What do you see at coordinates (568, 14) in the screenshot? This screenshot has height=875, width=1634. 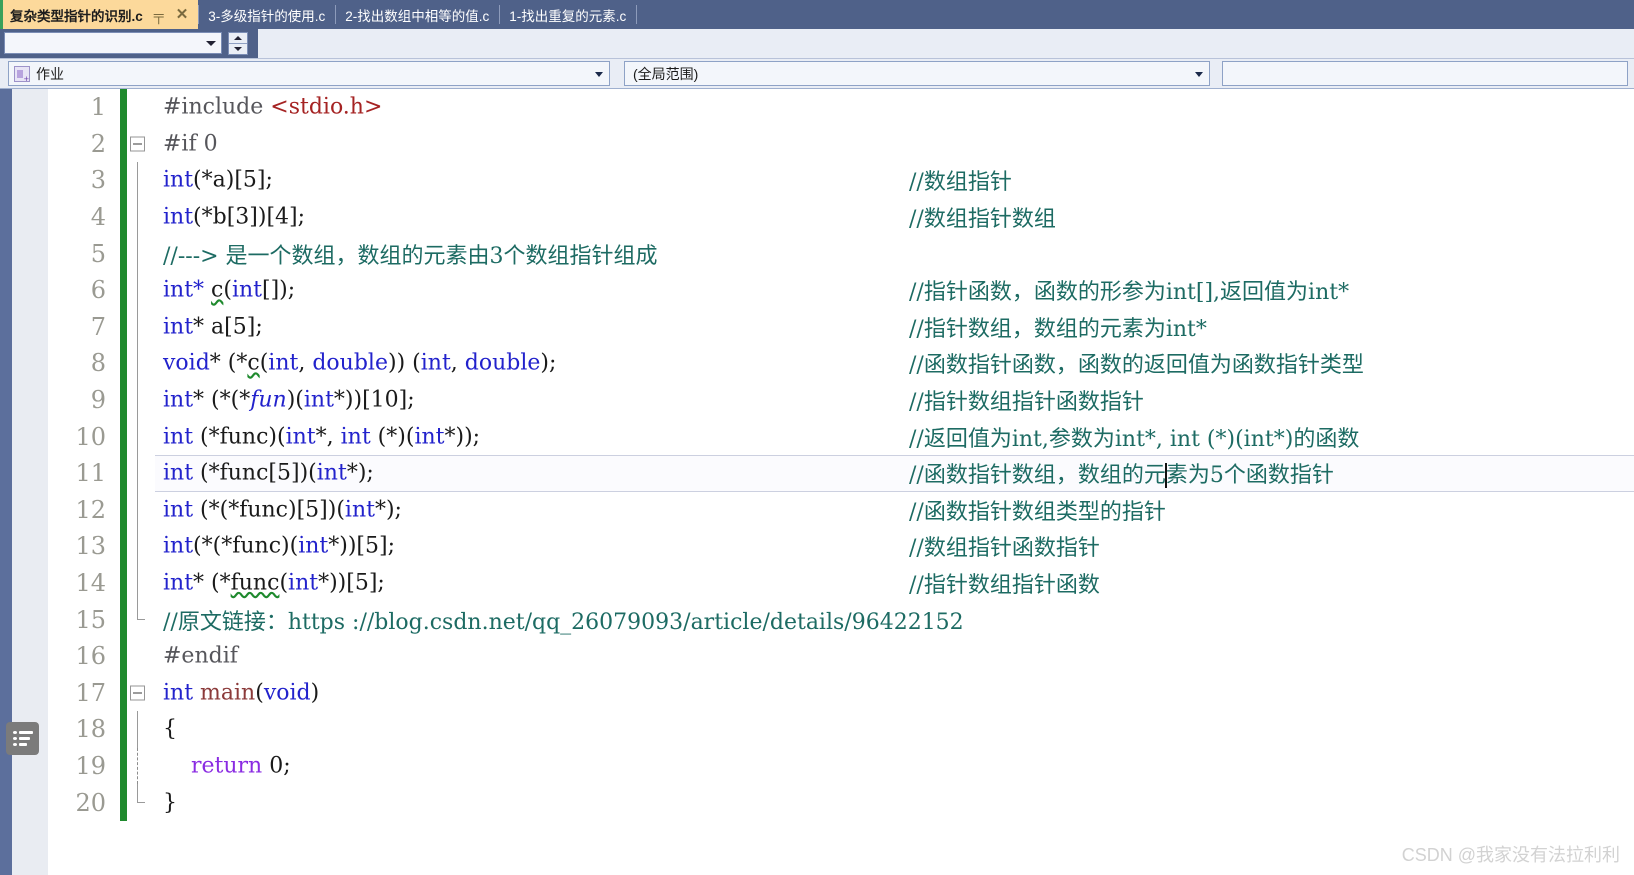 I see `tab-3: 1-找出重复的元素.c` at bounding box center [568, 14].